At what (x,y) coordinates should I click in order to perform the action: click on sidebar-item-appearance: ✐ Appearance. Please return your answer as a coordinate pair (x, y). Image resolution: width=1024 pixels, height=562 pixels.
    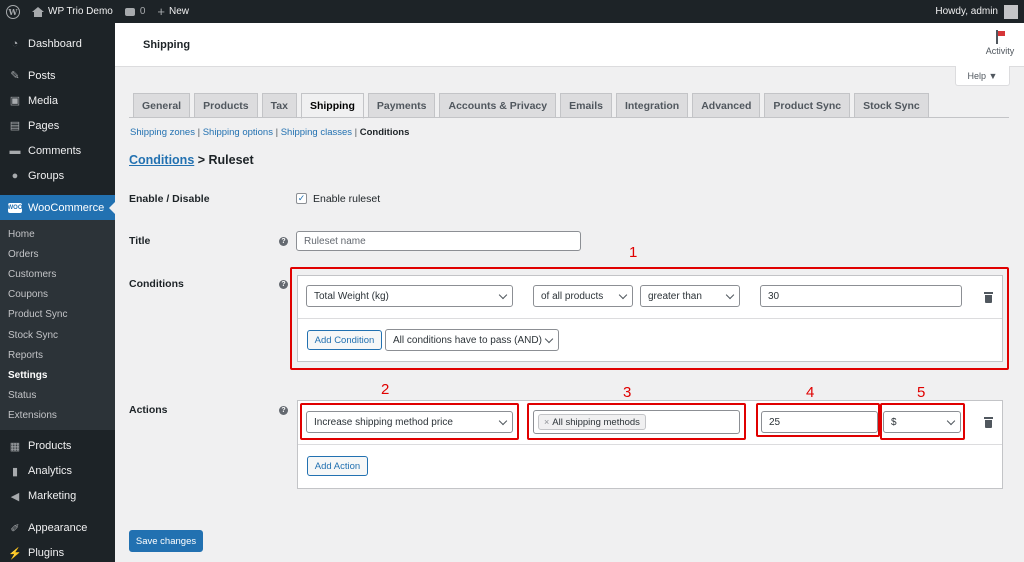
    Looking at the image, I should click on (57, 528).